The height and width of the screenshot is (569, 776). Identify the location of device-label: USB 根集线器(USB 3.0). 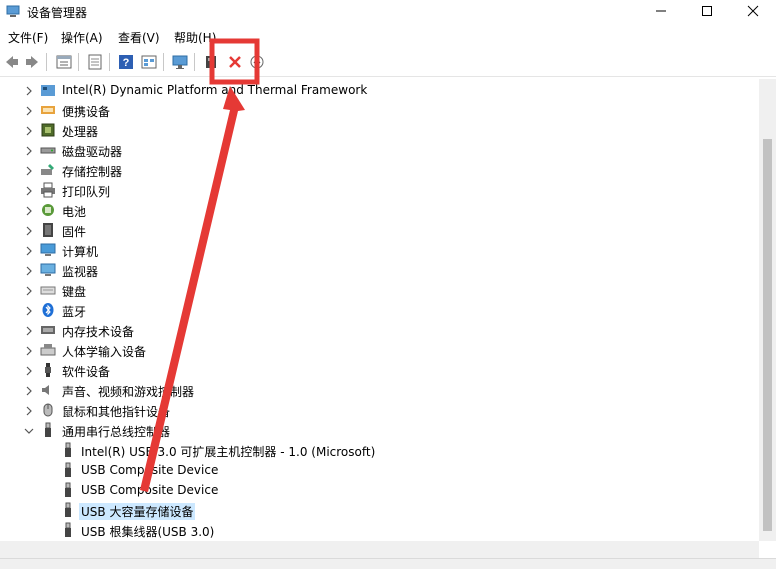
(148, 532).